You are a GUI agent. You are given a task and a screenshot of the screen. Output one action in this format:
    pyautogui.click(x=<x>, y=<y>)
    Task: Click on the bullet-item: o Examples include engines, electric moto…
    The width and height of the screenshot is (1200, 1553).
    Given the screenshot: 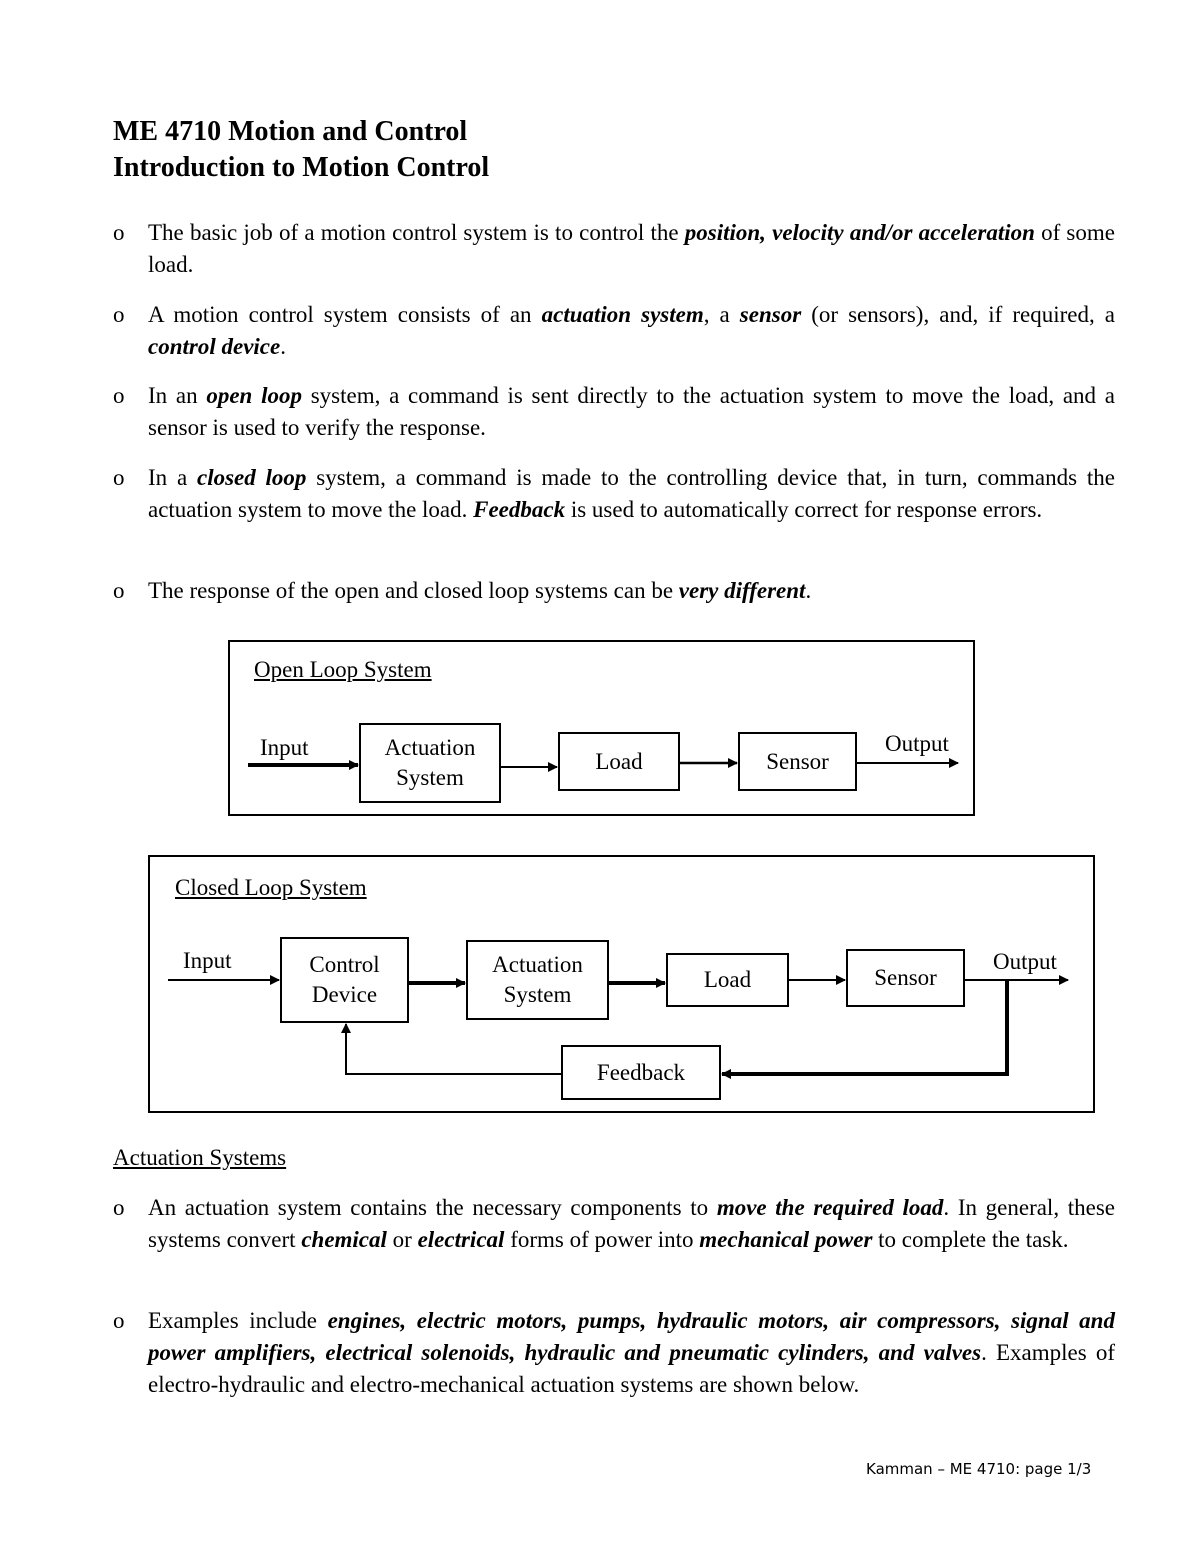 What is the action you would take?
    pyautogui.click(x=614, y=1353)
    